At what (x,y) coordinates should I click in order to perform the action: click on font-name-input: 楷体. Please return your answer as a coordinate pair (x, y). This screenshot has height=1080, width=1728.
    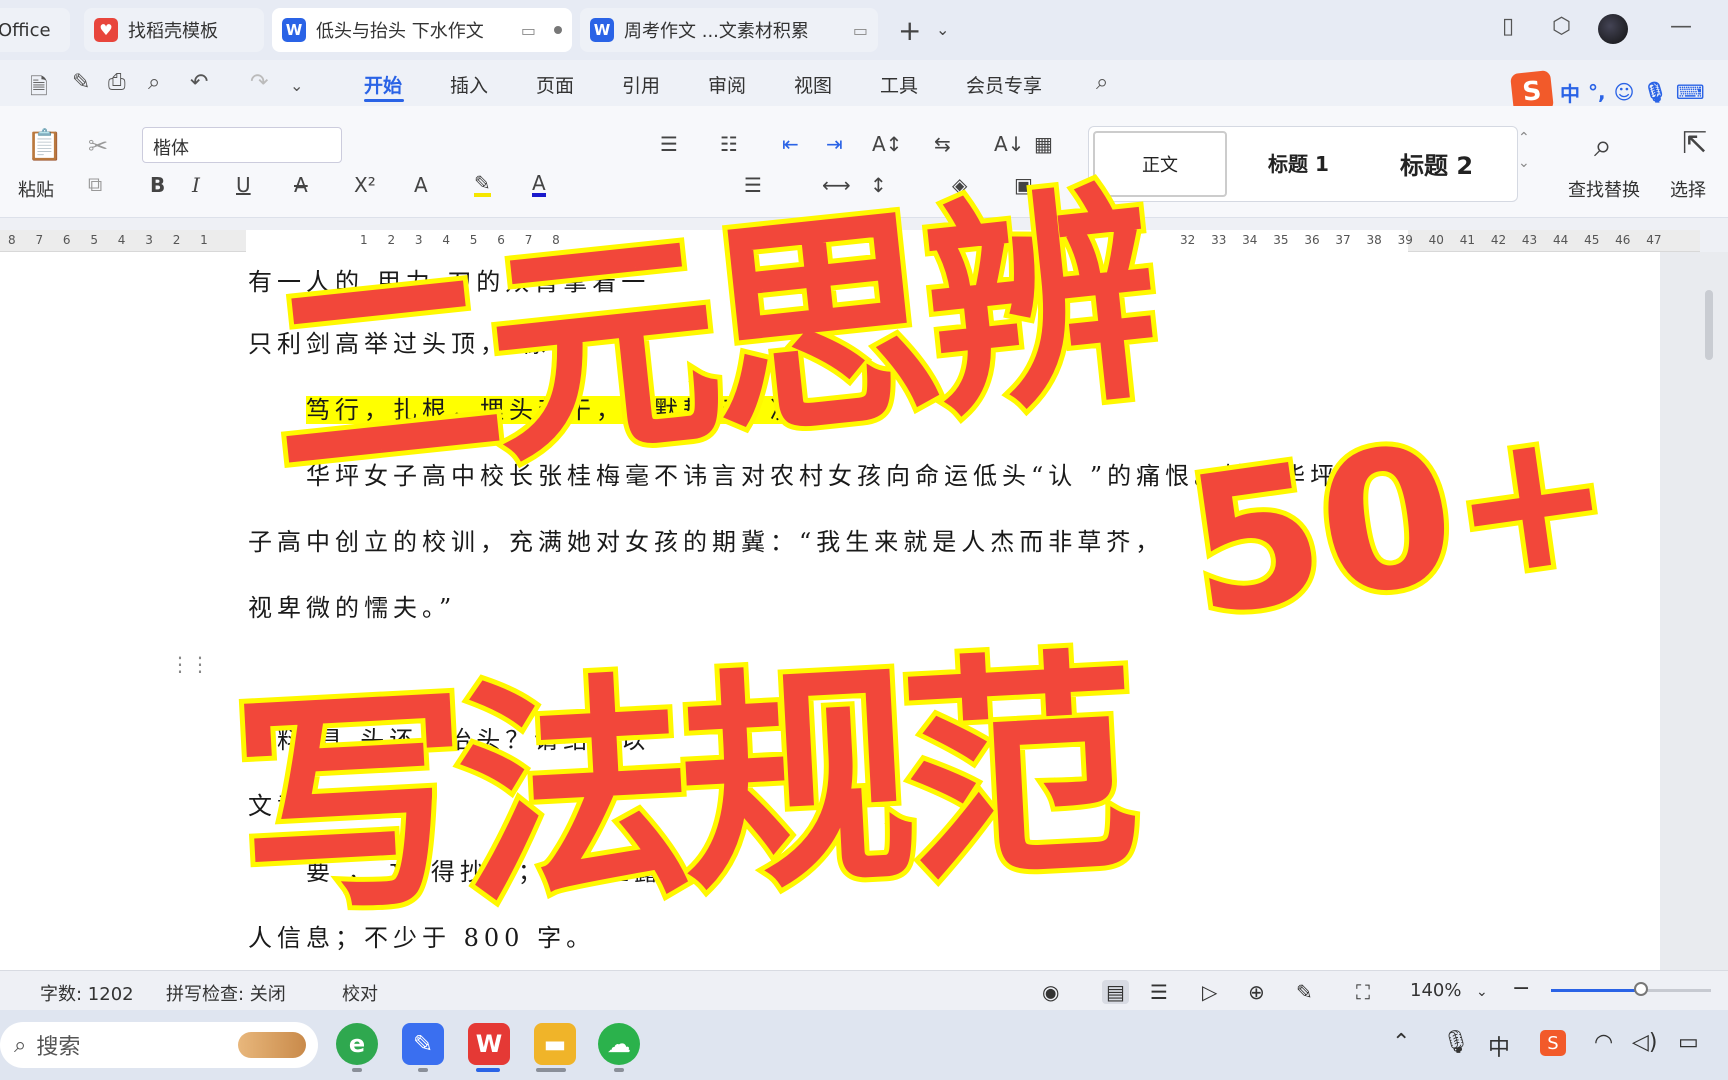
    Looking at the image, I should click on (242, 145).